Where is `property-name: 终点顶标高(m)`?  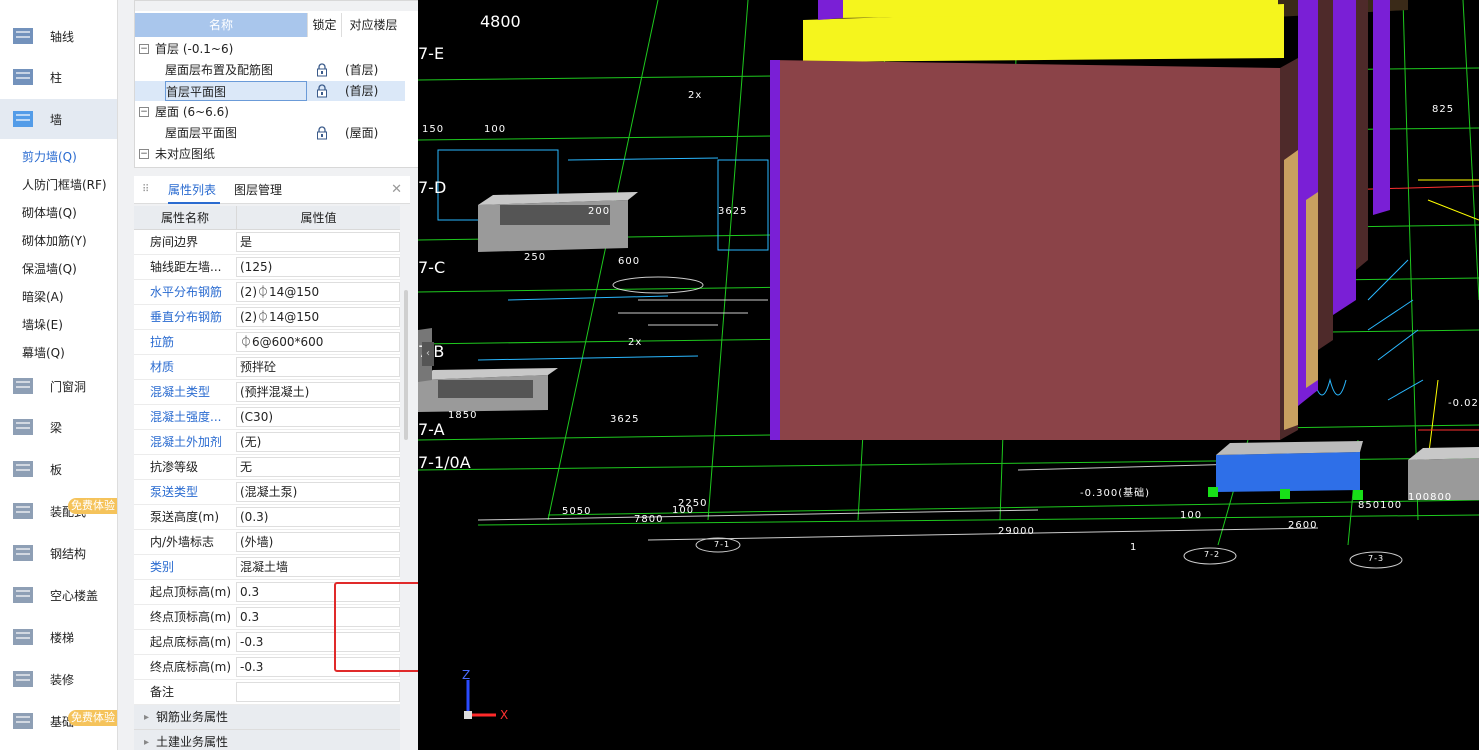
property-name: 终点顶标高(m) is located at coordinates (185, 617).